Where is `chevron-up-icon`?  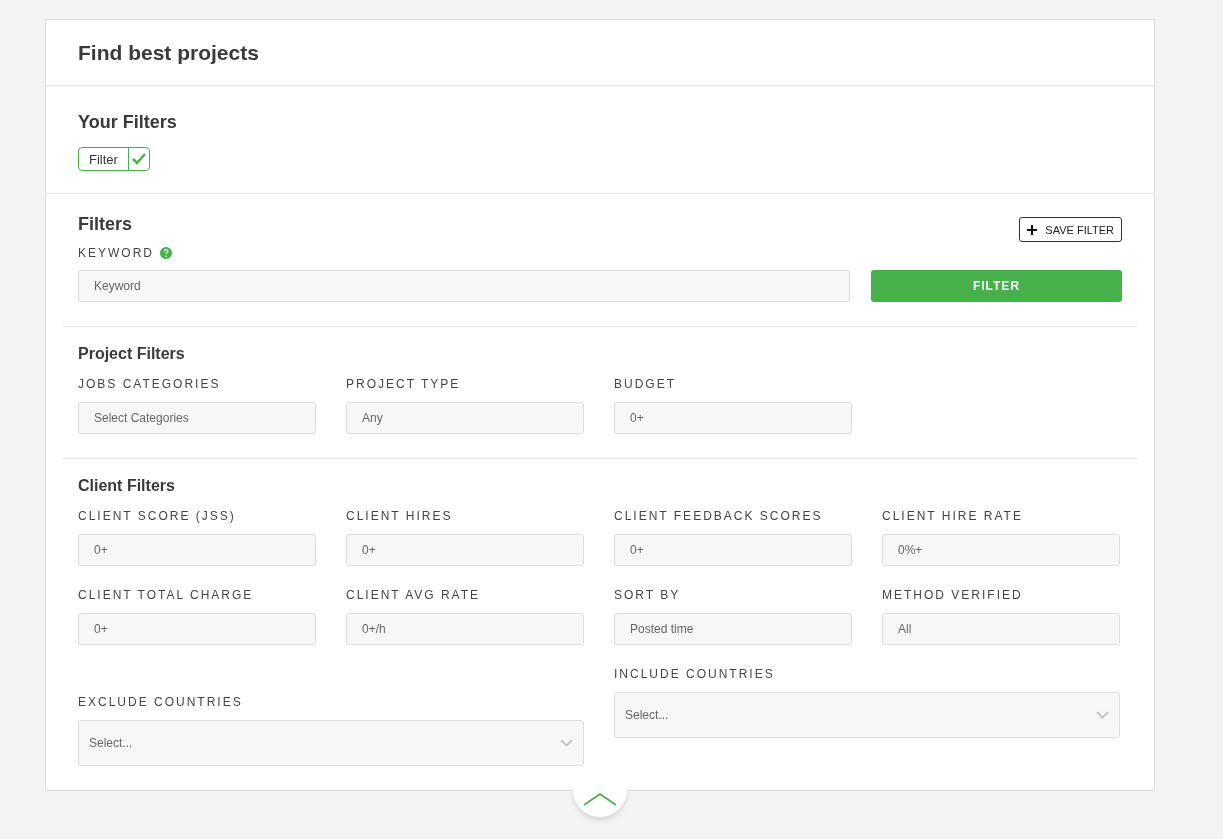 chevron-up-icon is located at coordinates (600, 799).